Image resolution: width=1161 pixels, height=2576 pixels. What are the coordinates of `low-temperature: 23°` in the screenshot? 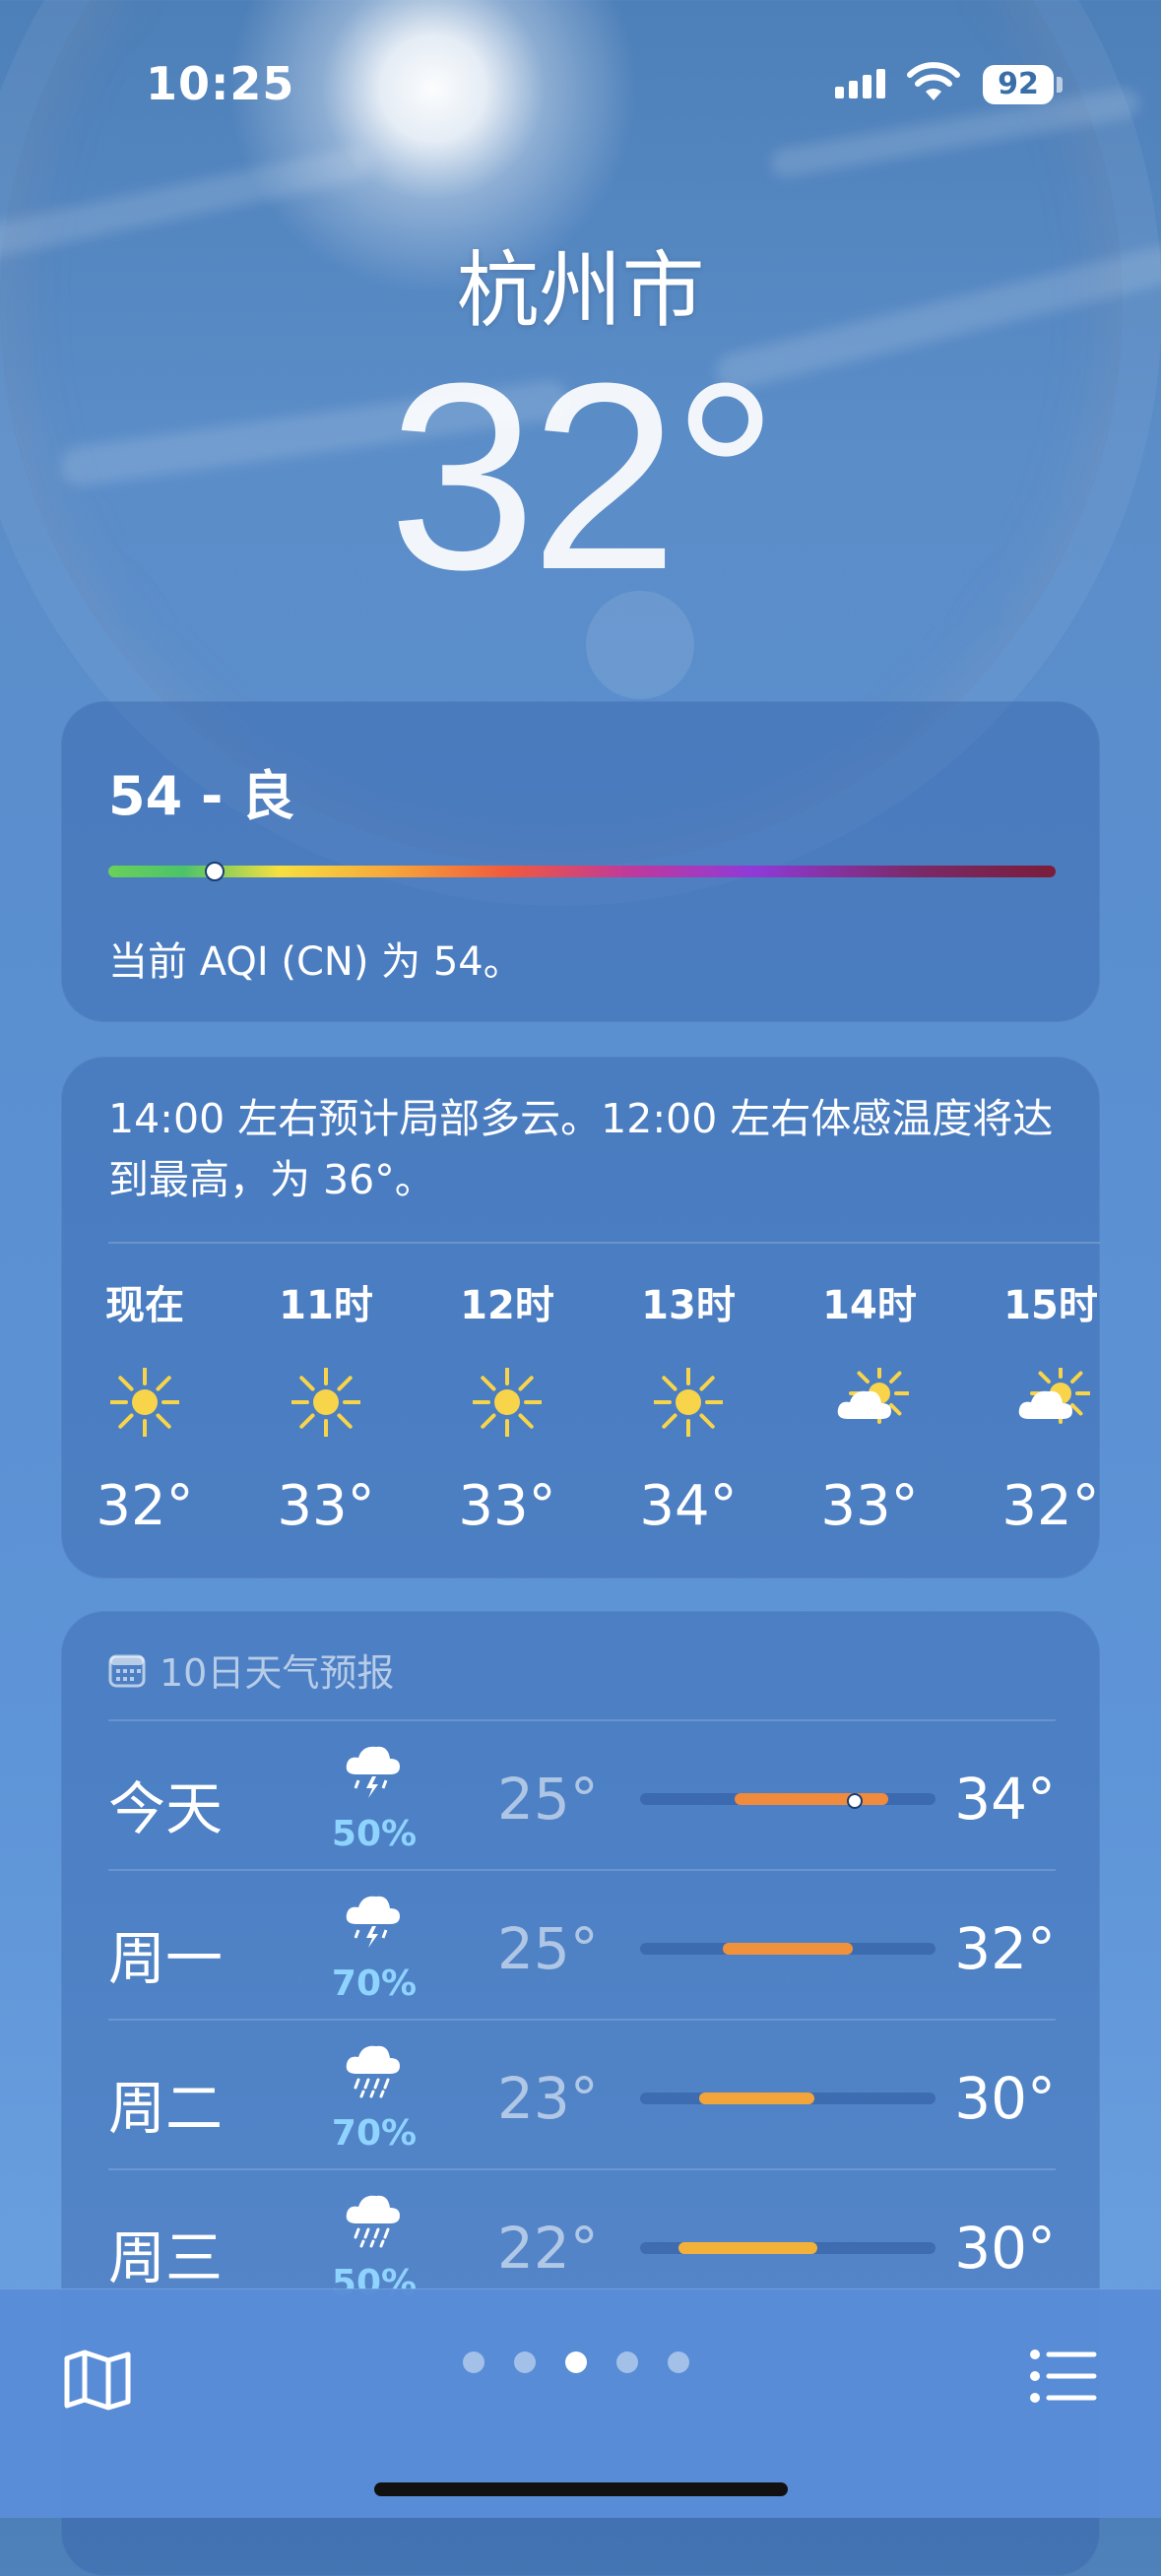 It's located at (548, 2098).